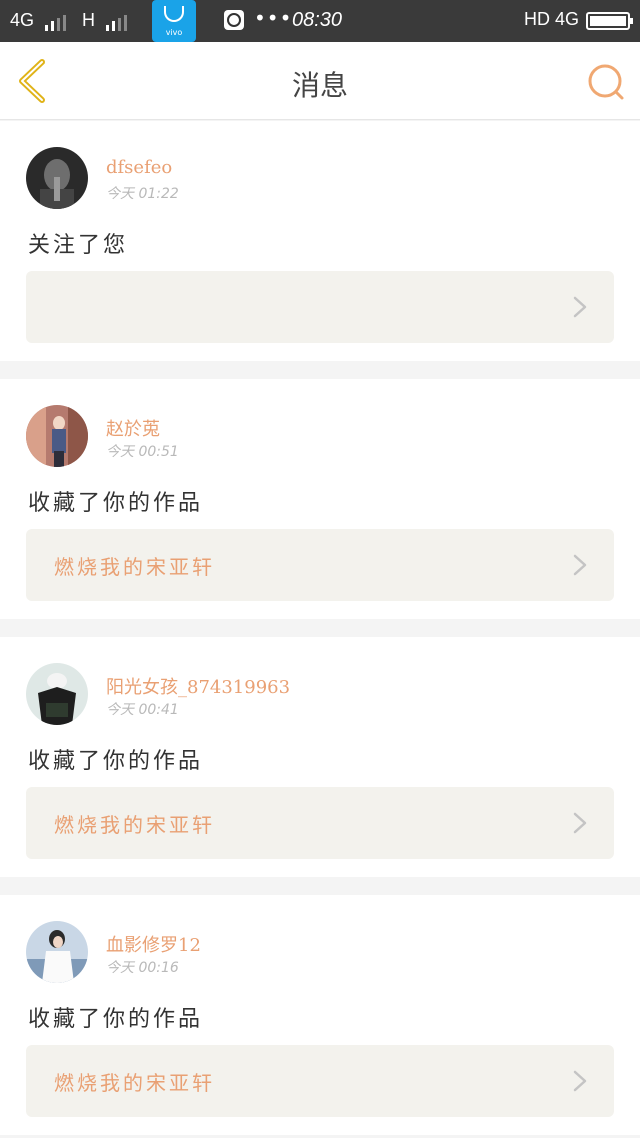 Image resolution: width=640 pixels, height=1138 pixels. What do you see at coordinates (133, 428) in the screenshot?
I see `username: 赵於莵` at bounding box center [133, 428].